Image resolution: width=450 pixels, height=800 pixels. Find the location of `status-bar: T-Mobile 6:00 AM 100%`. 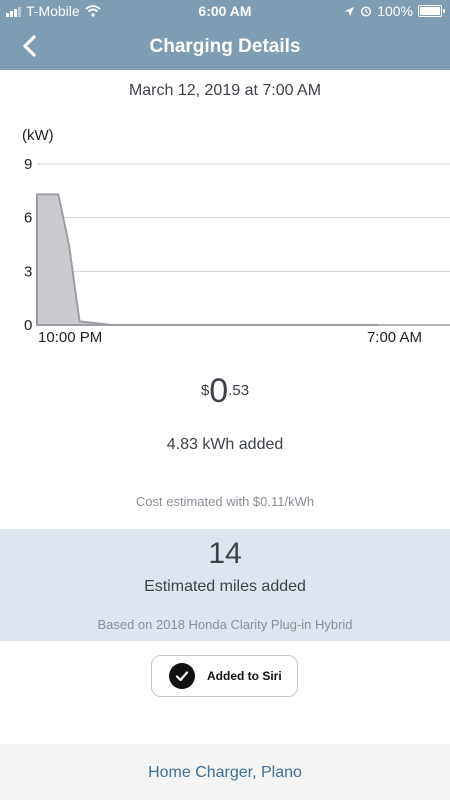

status-bar: T-Mobile 6:00 AM 100% is located at coordinates (225, 11).